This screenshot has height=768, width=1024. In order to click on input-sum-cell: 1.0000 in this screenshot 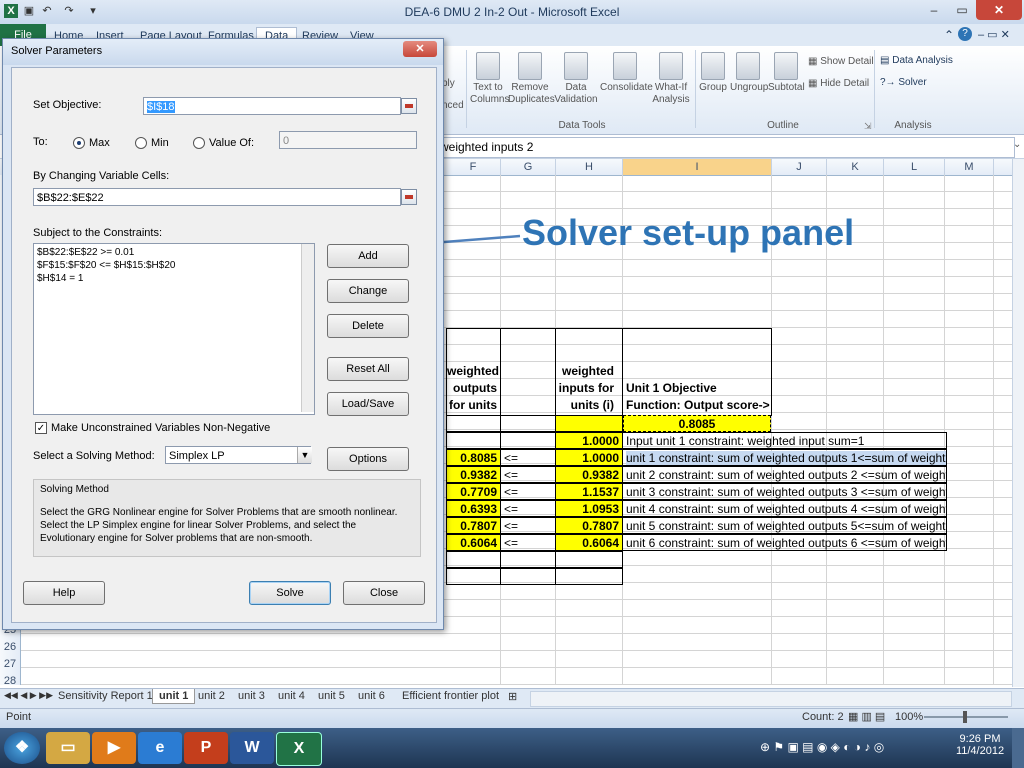, I will do `click(589, 440)`.